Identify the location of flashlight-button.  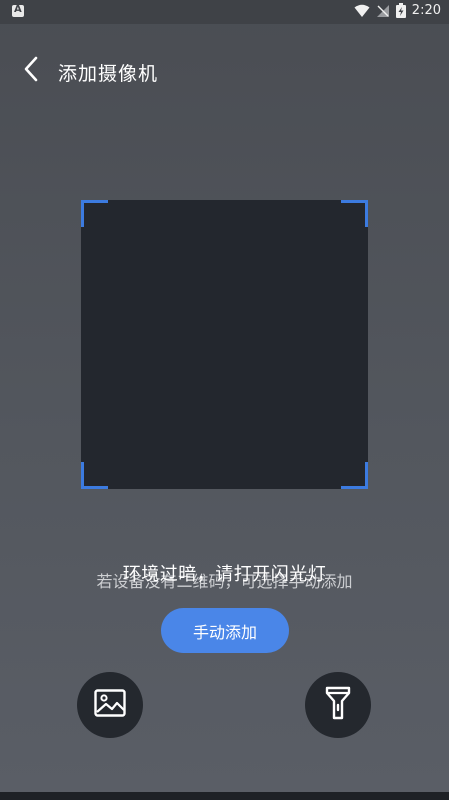
(338, 705).